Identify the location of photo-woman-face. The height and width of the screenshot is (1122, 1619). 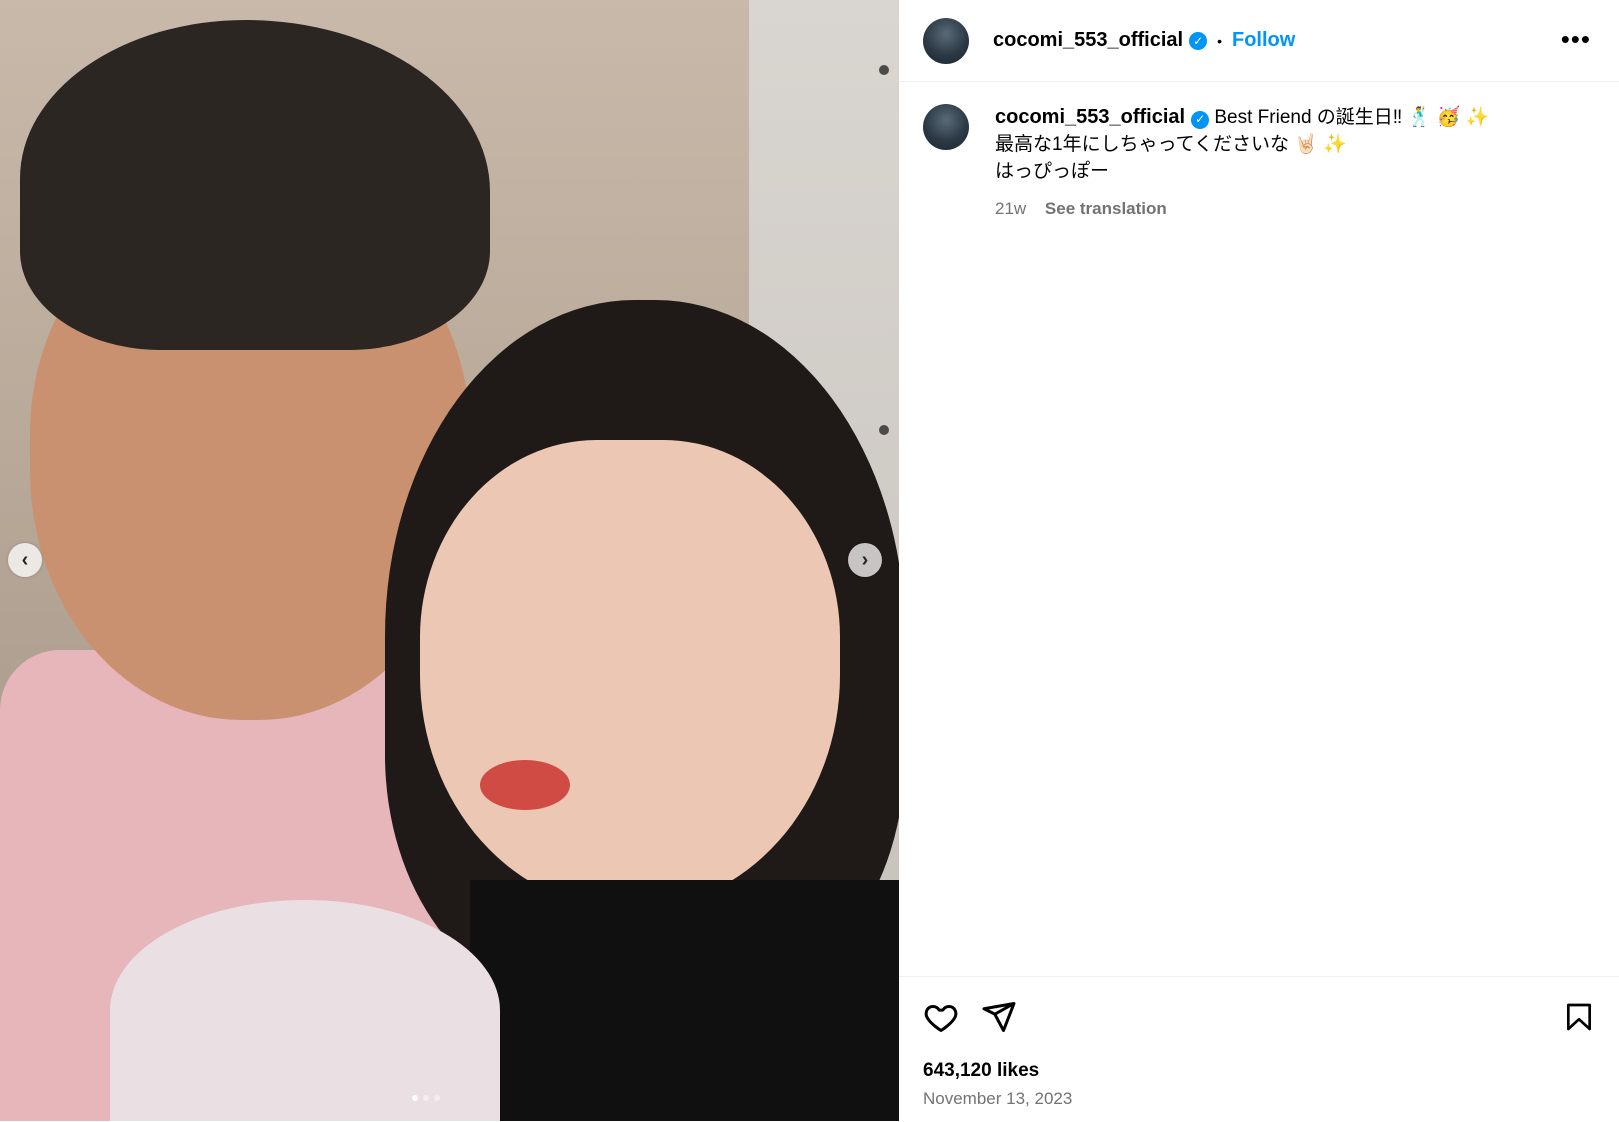
(630, 675).